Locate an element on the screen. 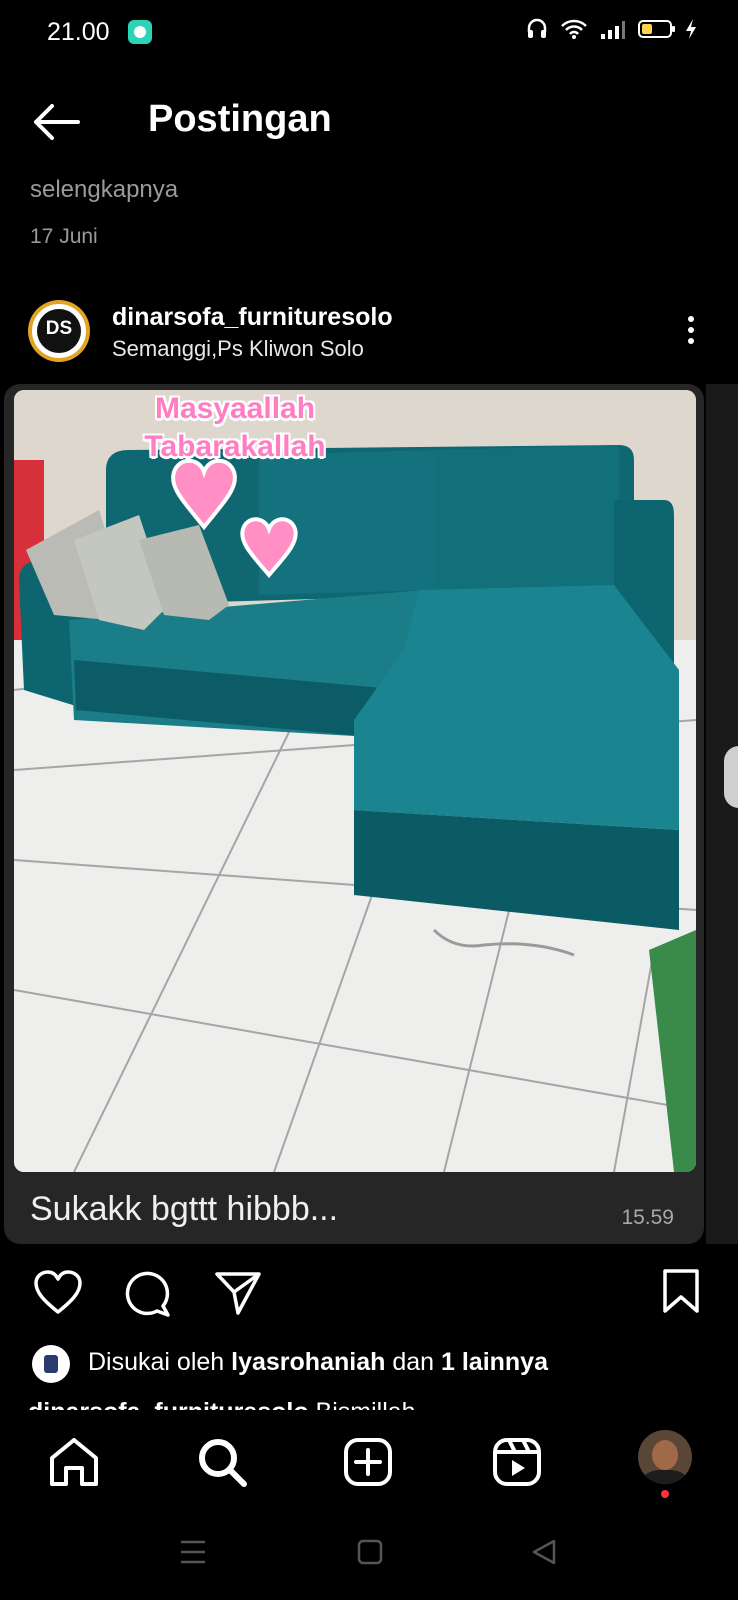 Image resolution: width=738 pixels, height=1600 pixels. create-post-icon is located at coordinates (368, 1462).